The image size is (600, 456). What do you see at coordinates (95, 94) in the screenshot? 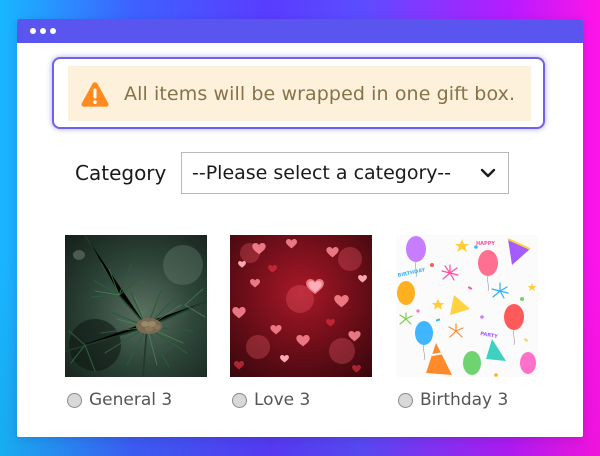
I see `warning-icon` at bounding box center [95, 94].